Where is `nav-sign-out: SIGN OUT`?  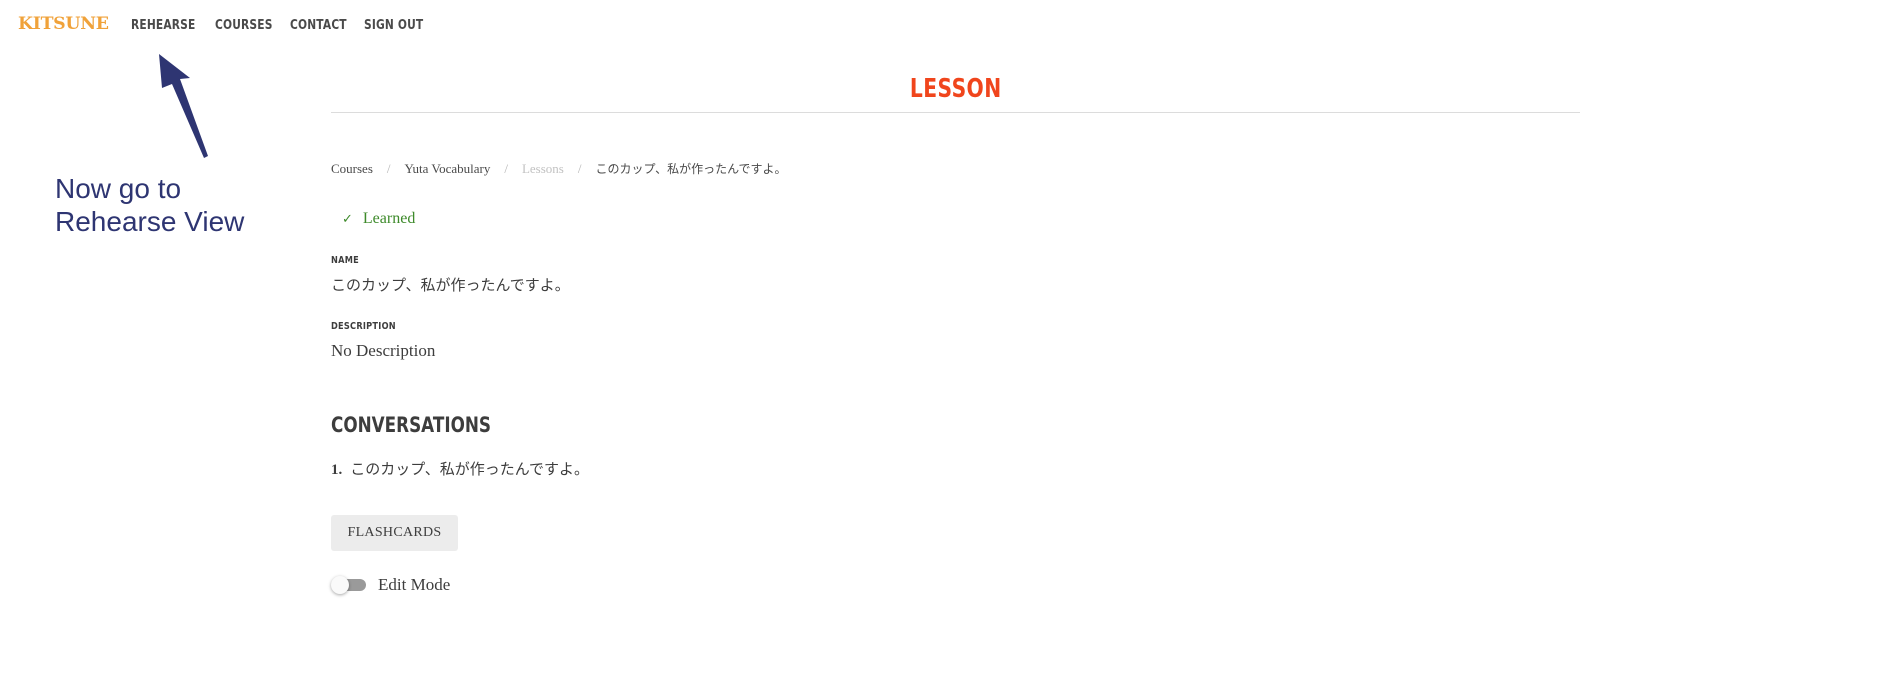
nav-sign-out: SIGN OUT is located at coordinates (393, 25).